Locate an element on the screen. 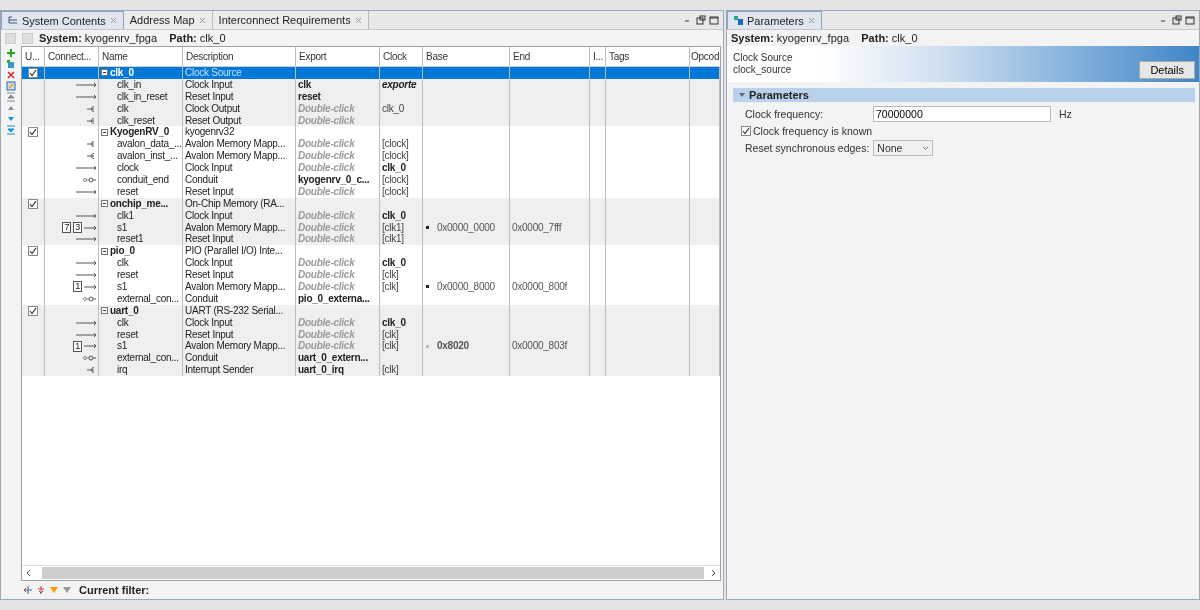 This screenshot has width=1200, height=610. add-icon is located at coordinates (11, 53).